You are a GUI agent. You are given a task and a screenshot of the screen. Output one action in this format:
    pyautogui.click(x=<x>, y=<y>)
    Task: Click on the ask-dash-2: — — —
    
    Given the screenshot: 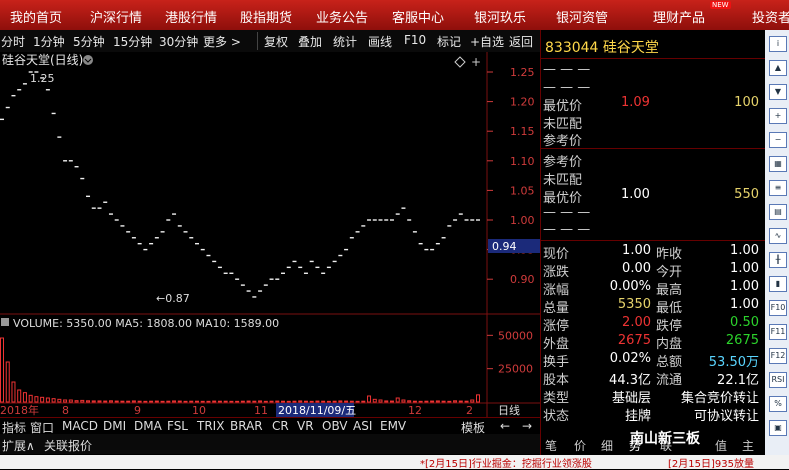 What is the action you would take?
    pyautogui.click(x=567, y=87)
    